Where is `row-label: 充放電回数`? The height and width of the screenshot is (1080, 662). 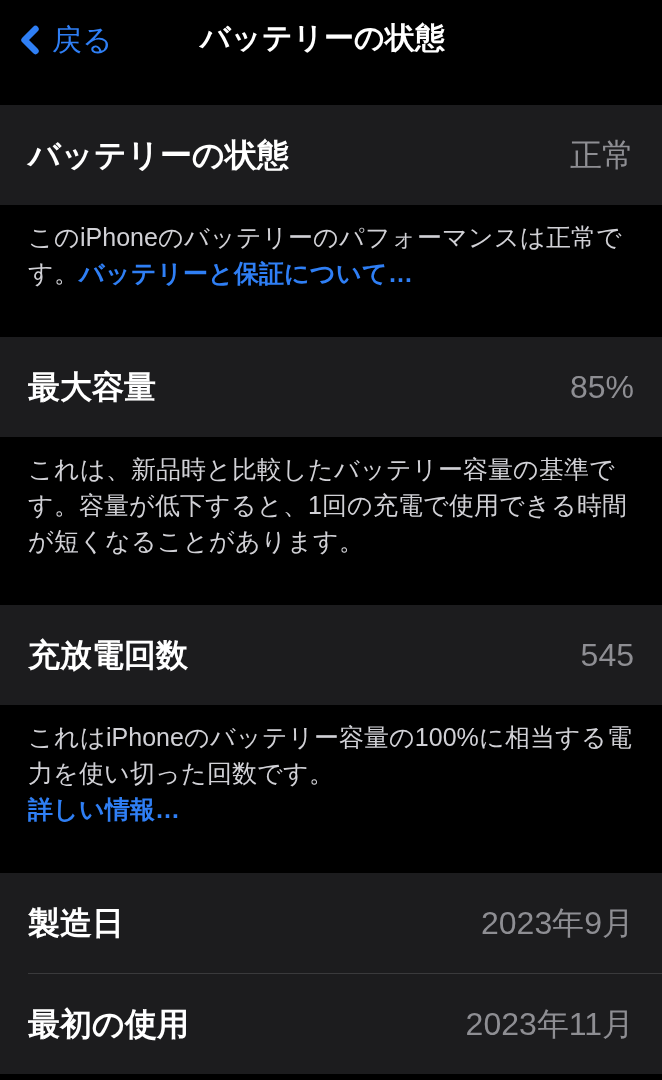 row-label: 充放電回数 is located at coordinates (108, 655).